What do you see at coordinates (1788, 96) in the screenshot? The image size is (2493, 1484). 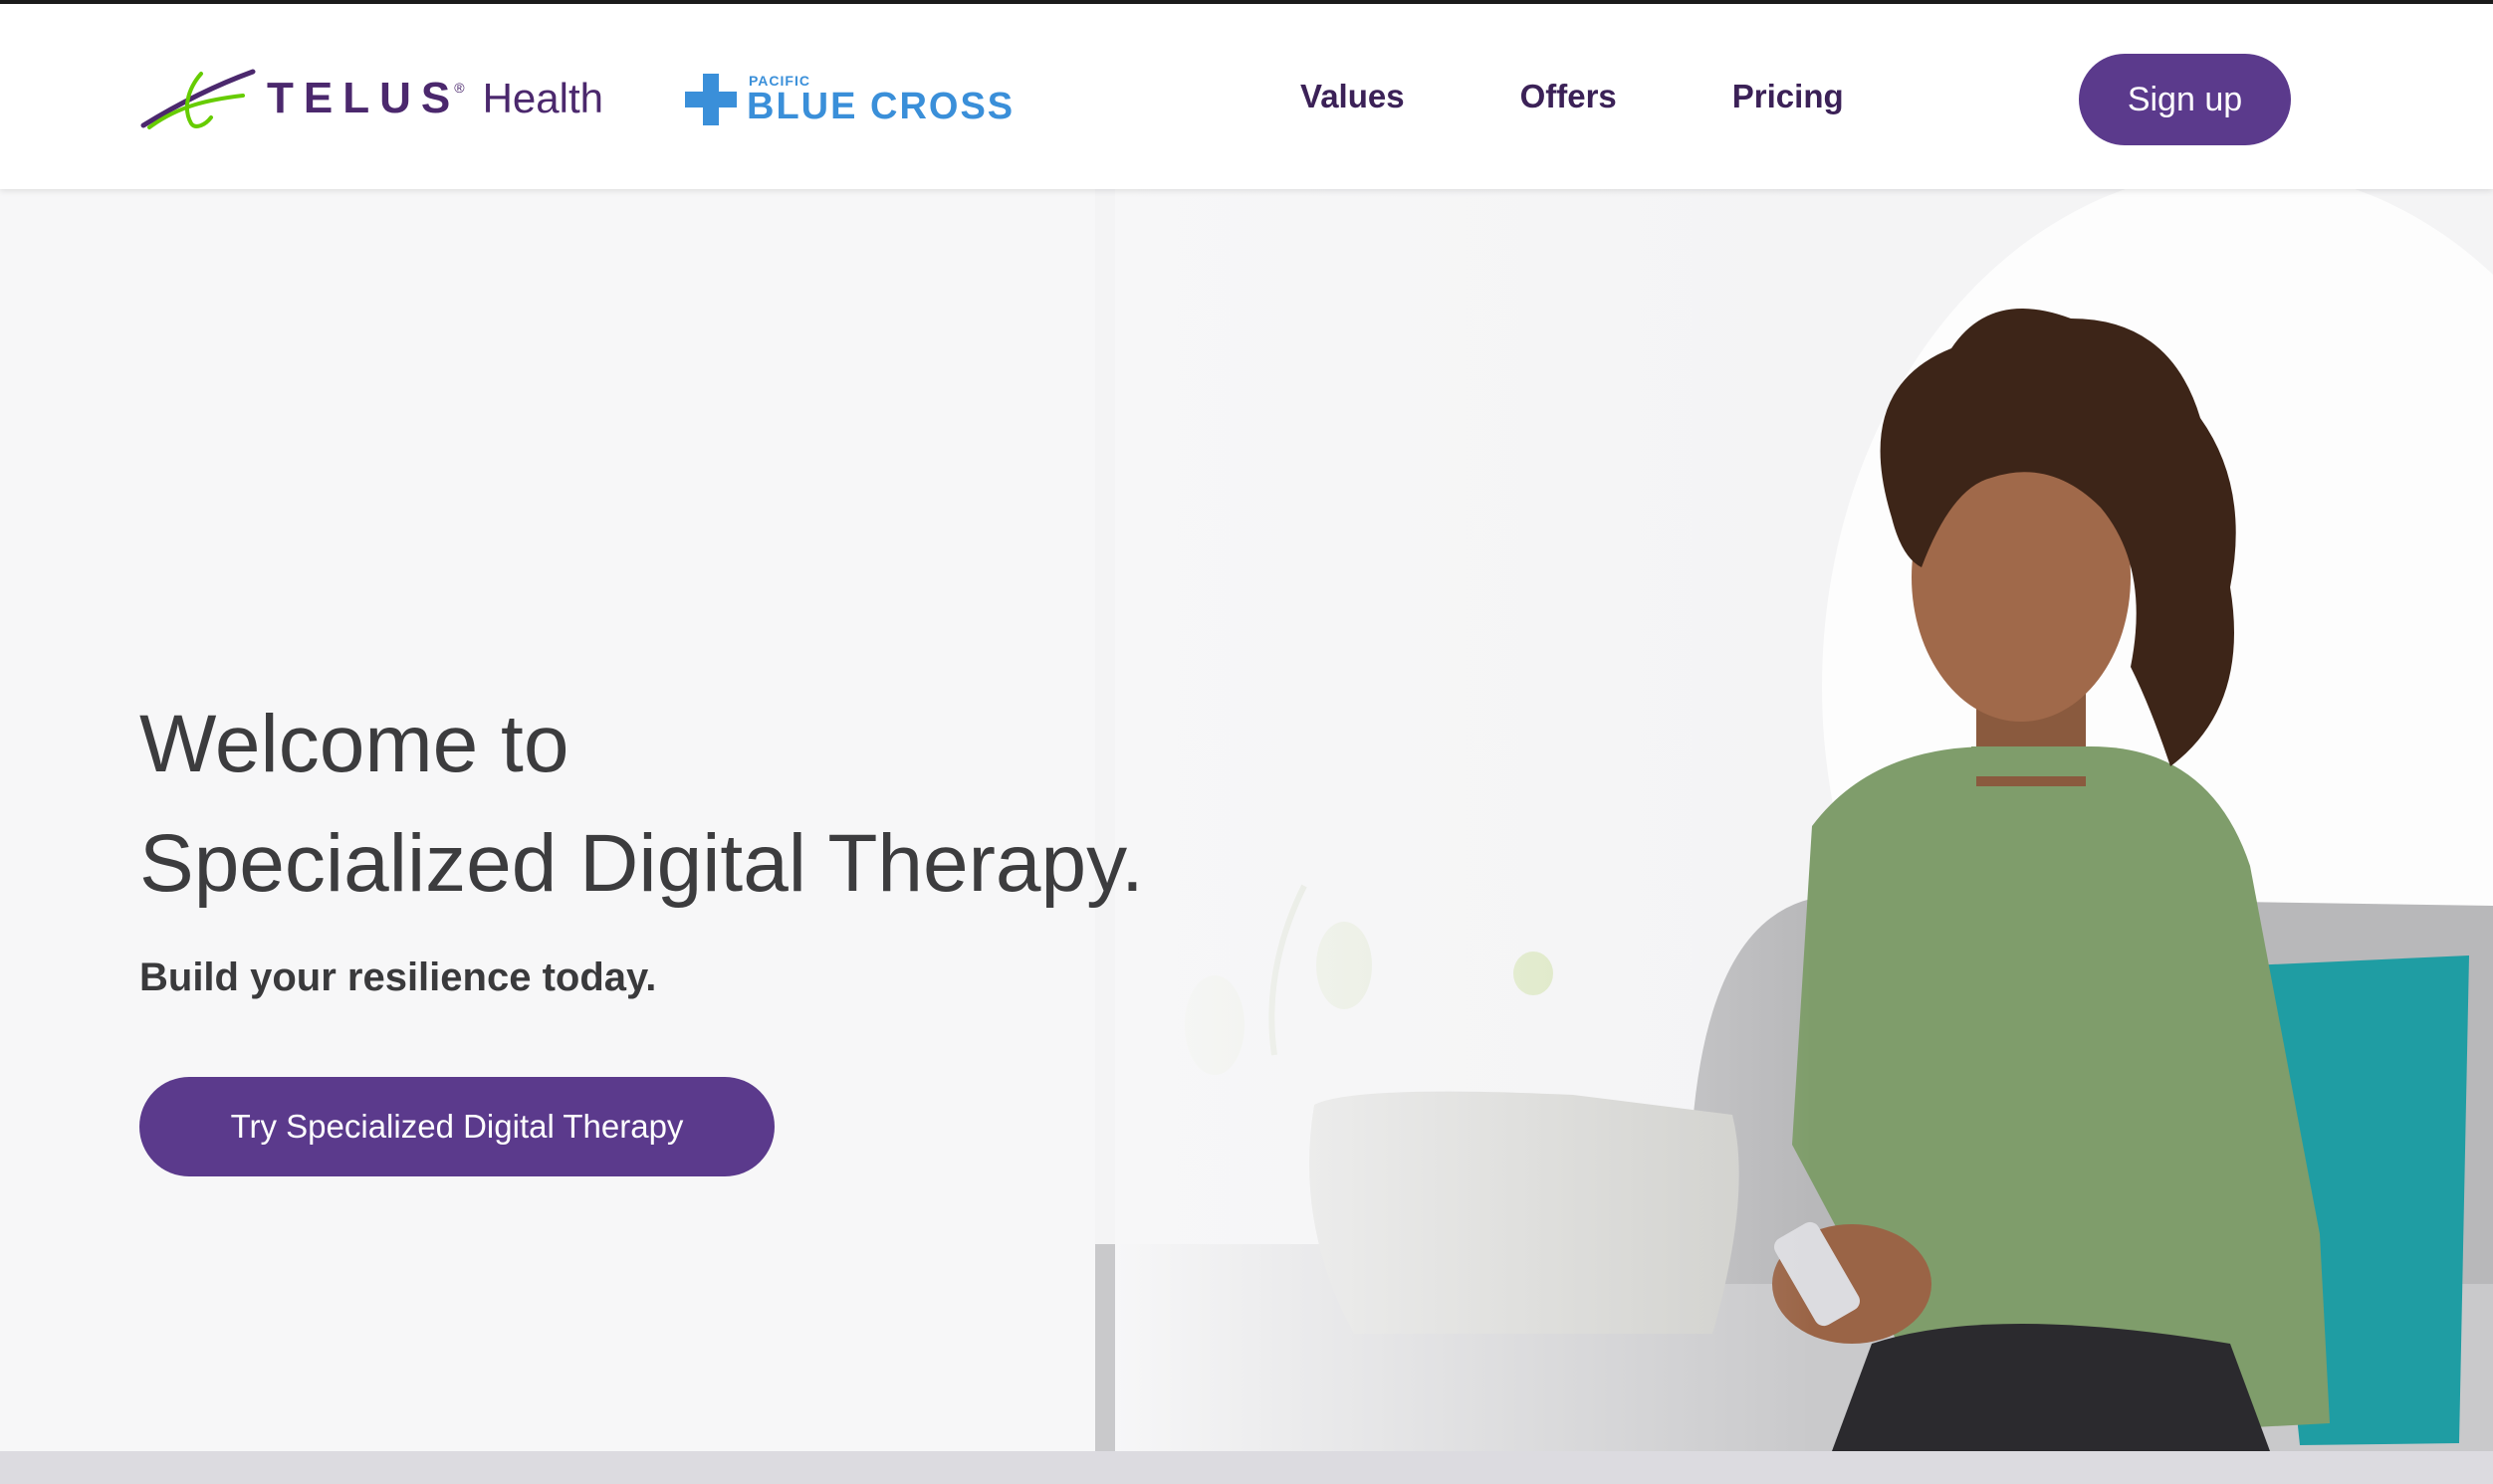 I see `nav-pricing: Pricing` at bounding box center [1788, 96].